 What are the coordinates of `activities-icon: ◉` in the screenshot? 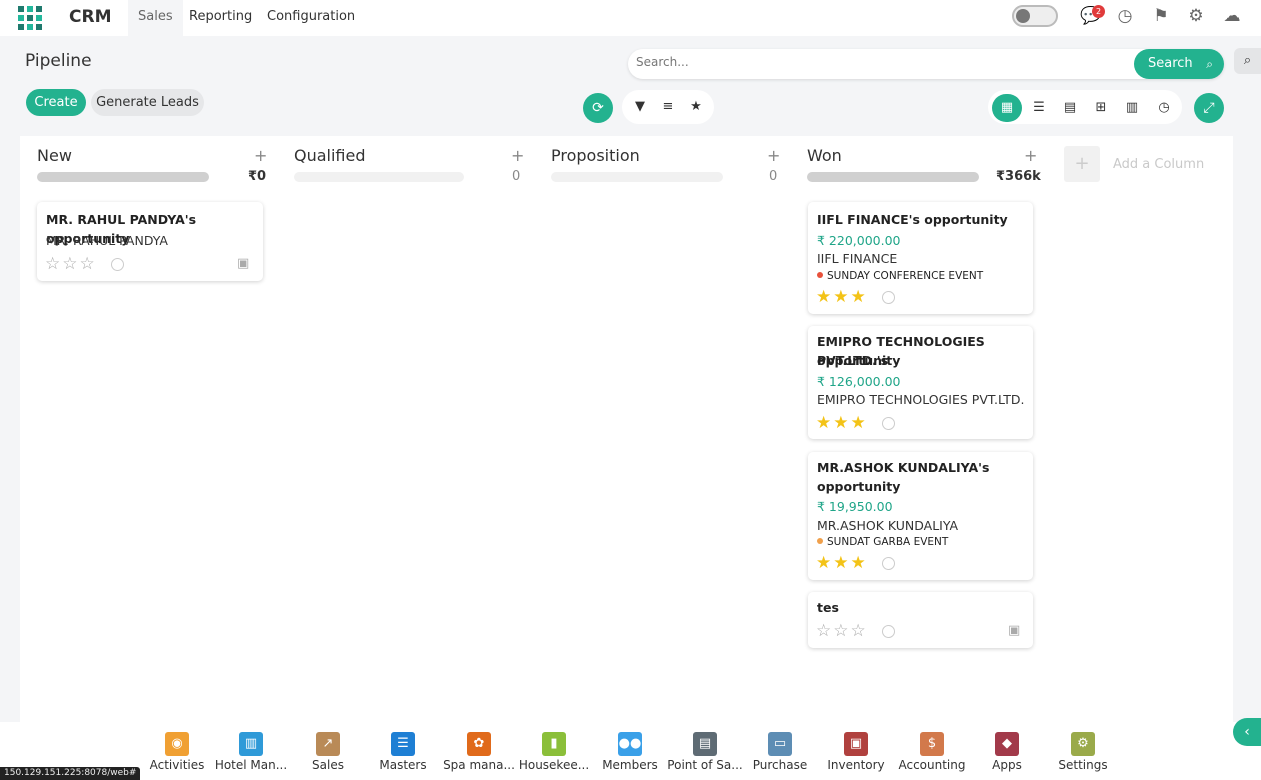 It's located at (177, 744).